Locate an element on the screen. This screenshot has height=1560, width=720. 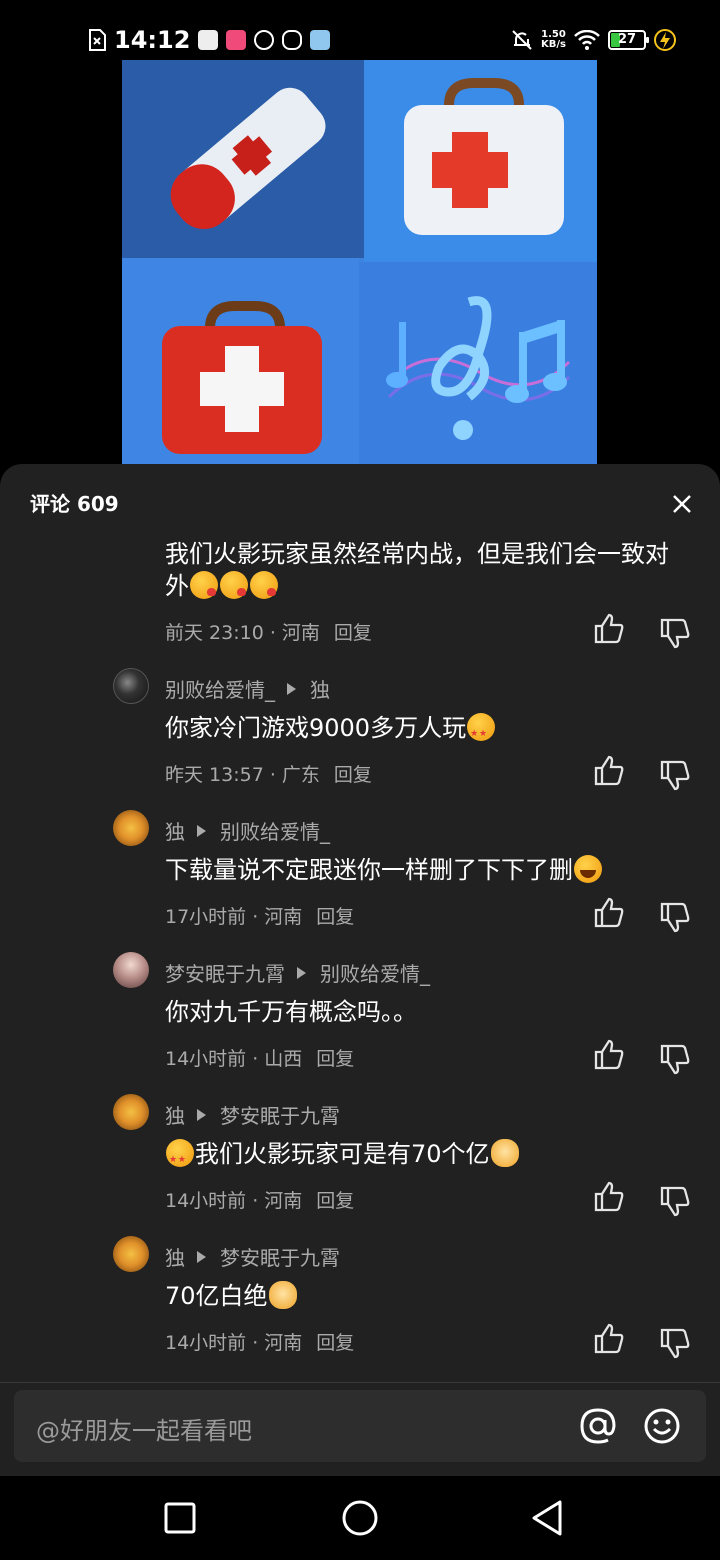
comment-text-block: 70亿白绝 is located at coordinates (427, 1296).